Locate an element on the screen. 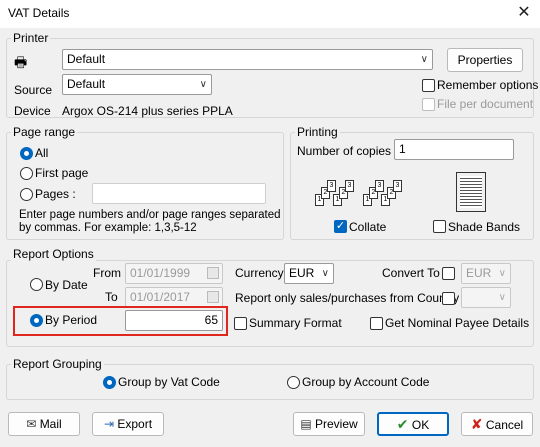 This screenshot has width=540, height=447. source-label: Source is located at coordinates (33, 90).